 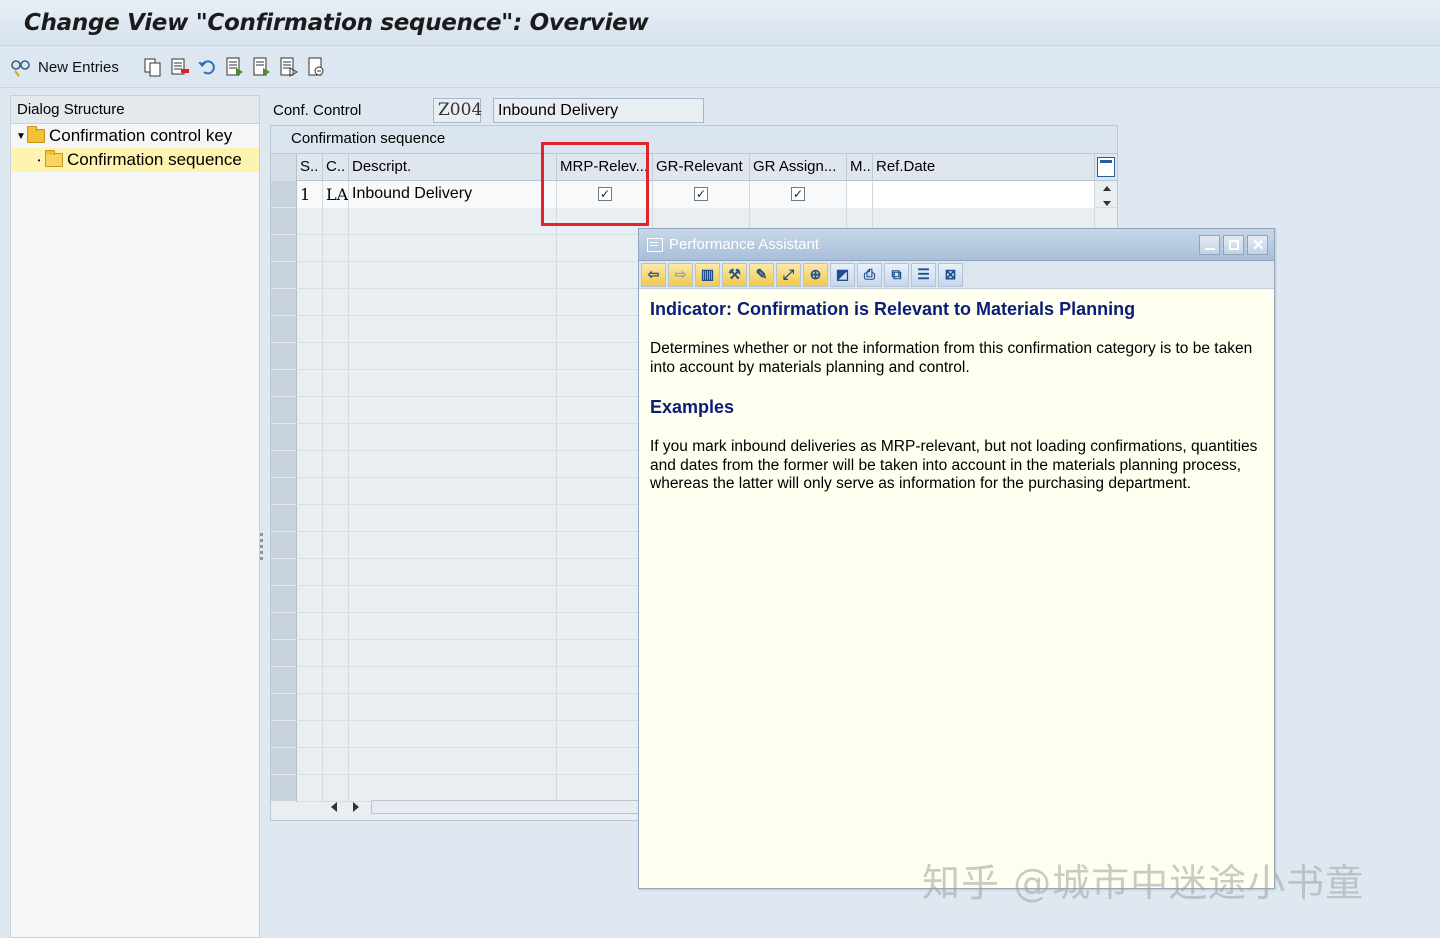 What do you see at coordinates (984, 167) in the screenshot?
I see `column-header-ref-date: Ref.Date` at bounding box center [984, 167].